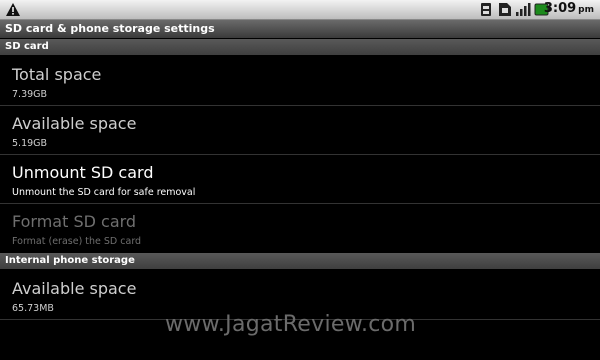 The width and height of the screenshot is (600, 360). Describe the element at coordinates (30, 143) in the screenshot. I see `item-summary: 5.19GB` at that location.